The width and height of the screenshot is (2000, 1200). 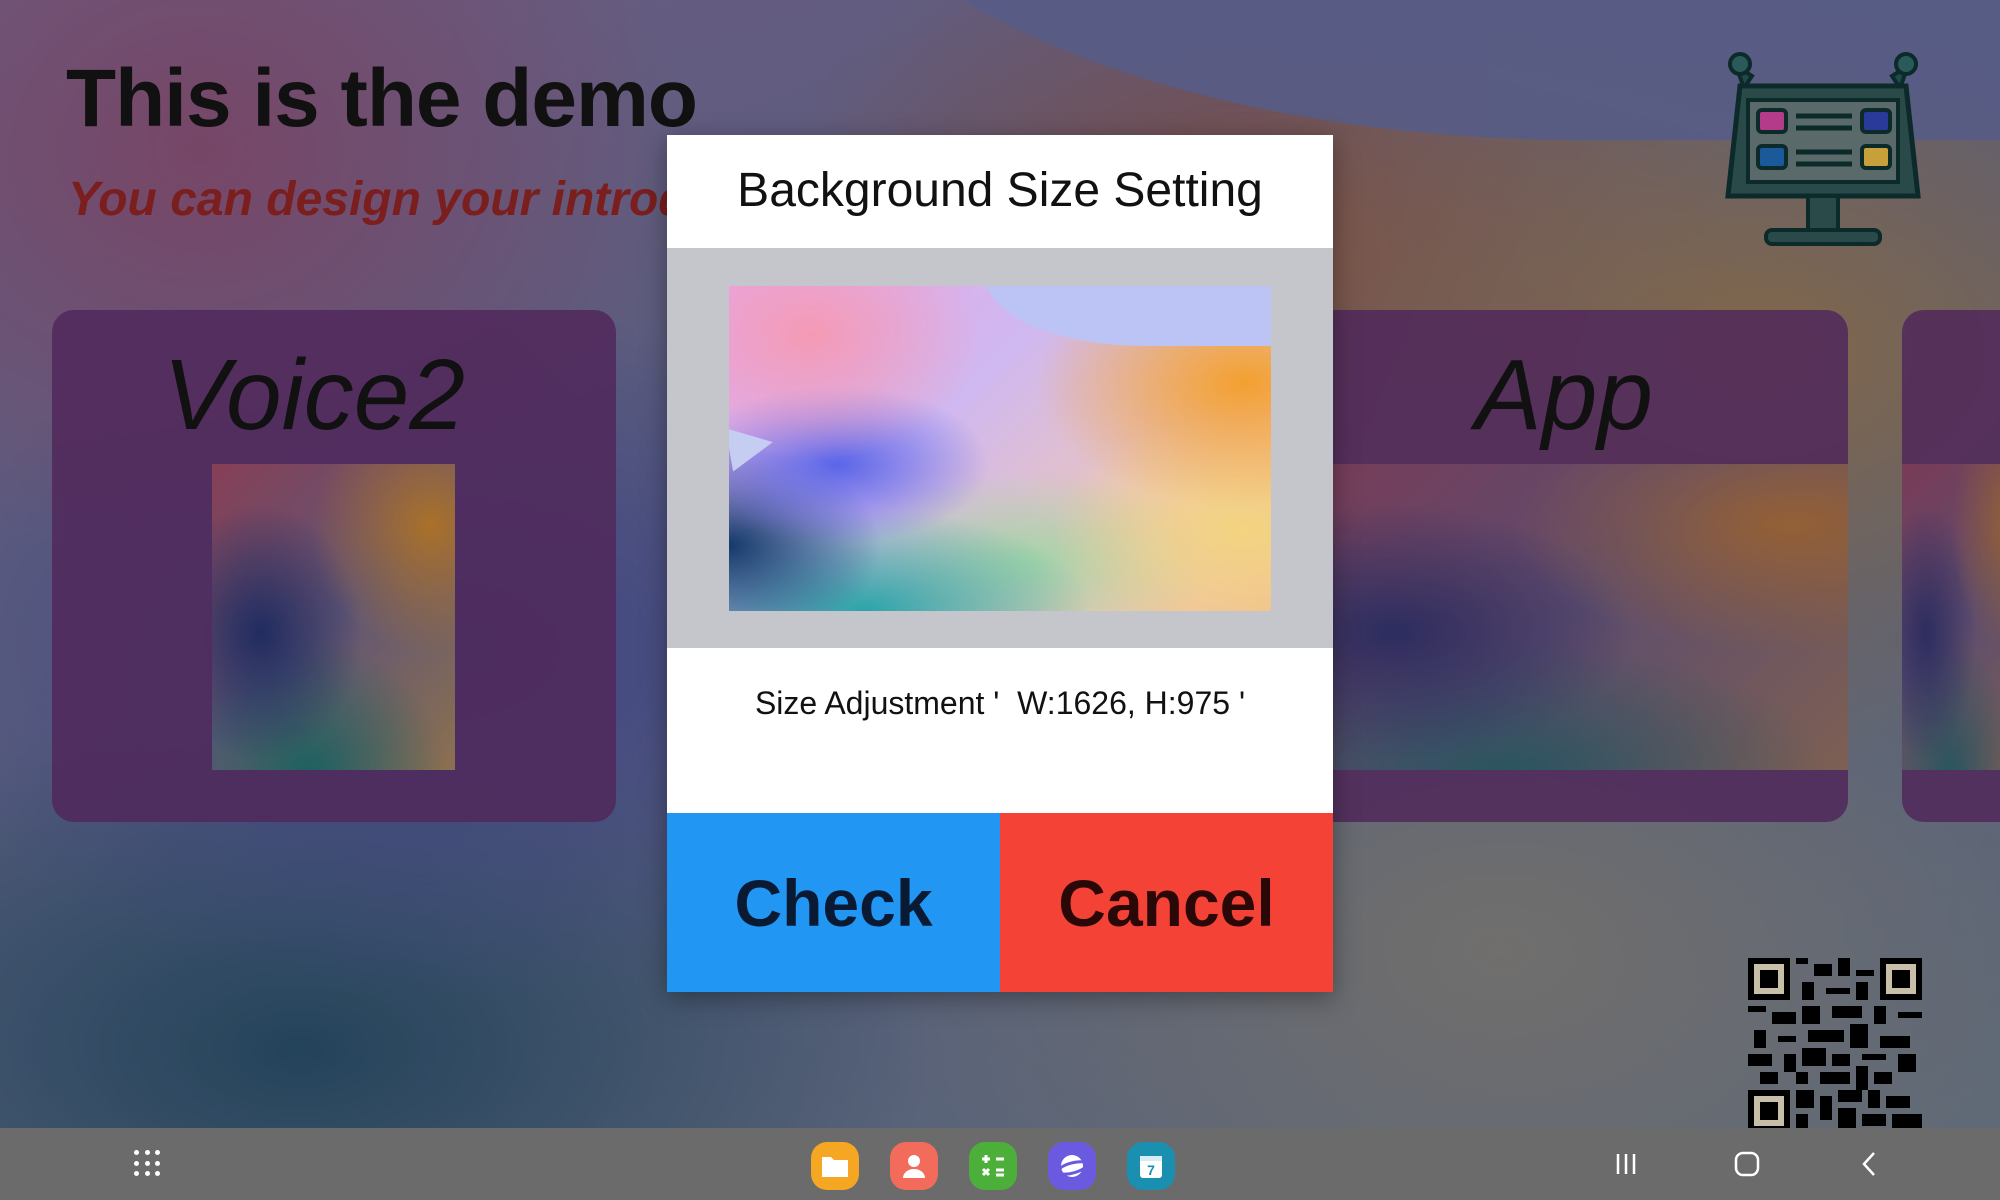 I want to click on page-subtitle: You can design your introdu, so click(x=368, y=199).